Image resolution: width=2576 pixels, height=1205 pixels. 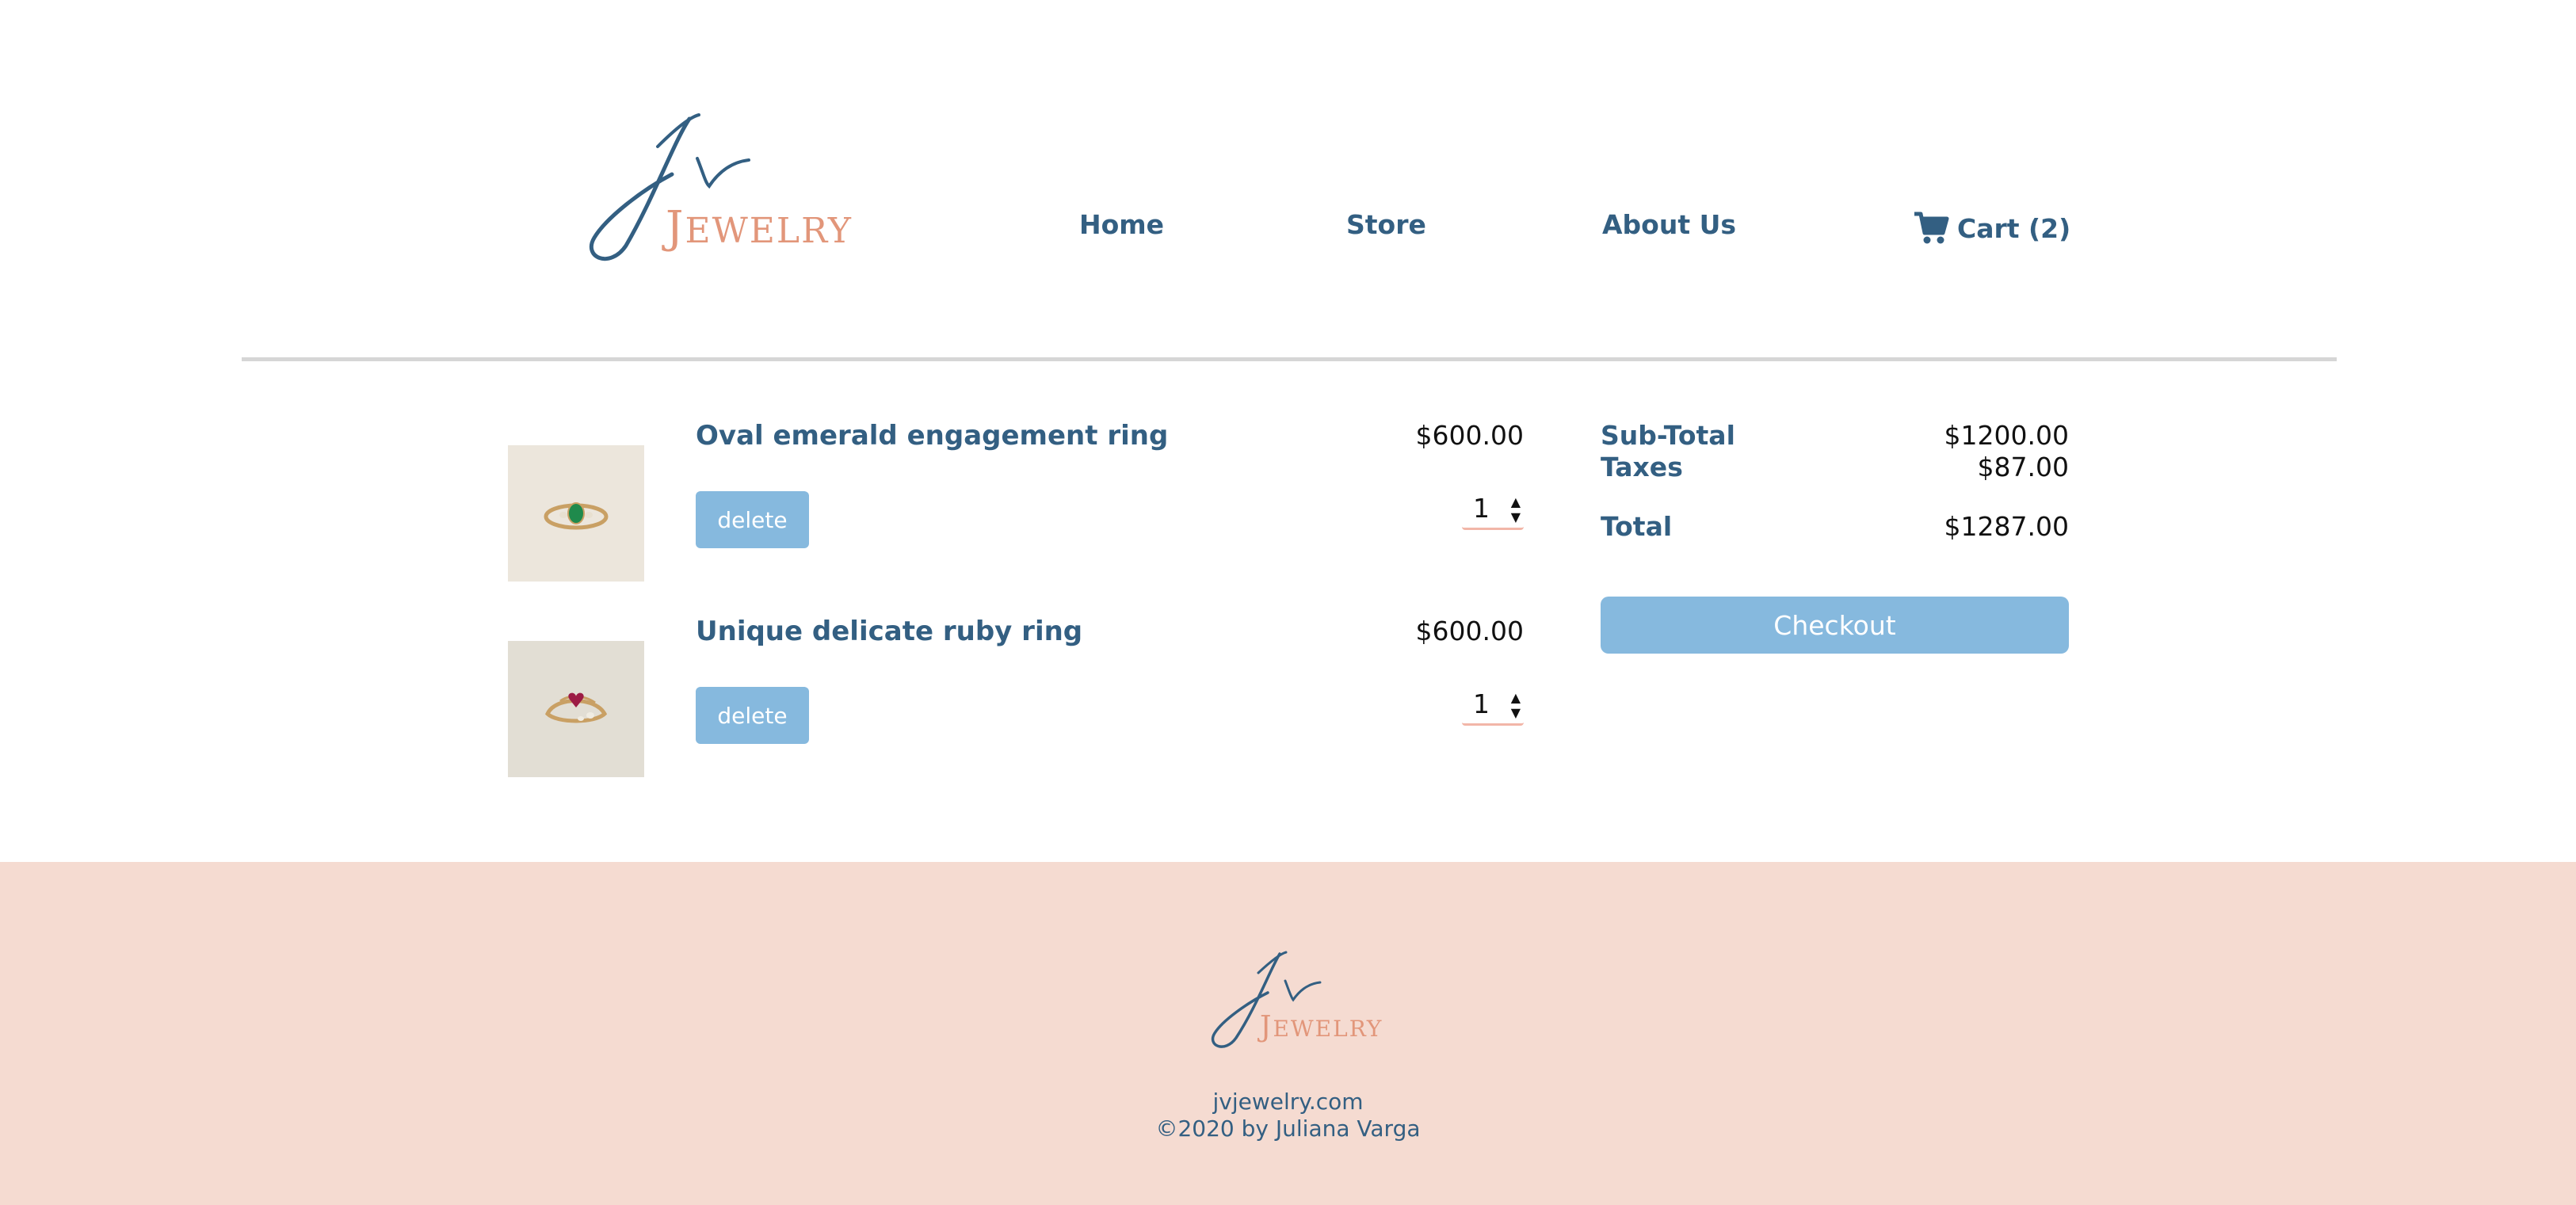 I want to click on nav-home-link: Home, so click(x=1121, y=224).